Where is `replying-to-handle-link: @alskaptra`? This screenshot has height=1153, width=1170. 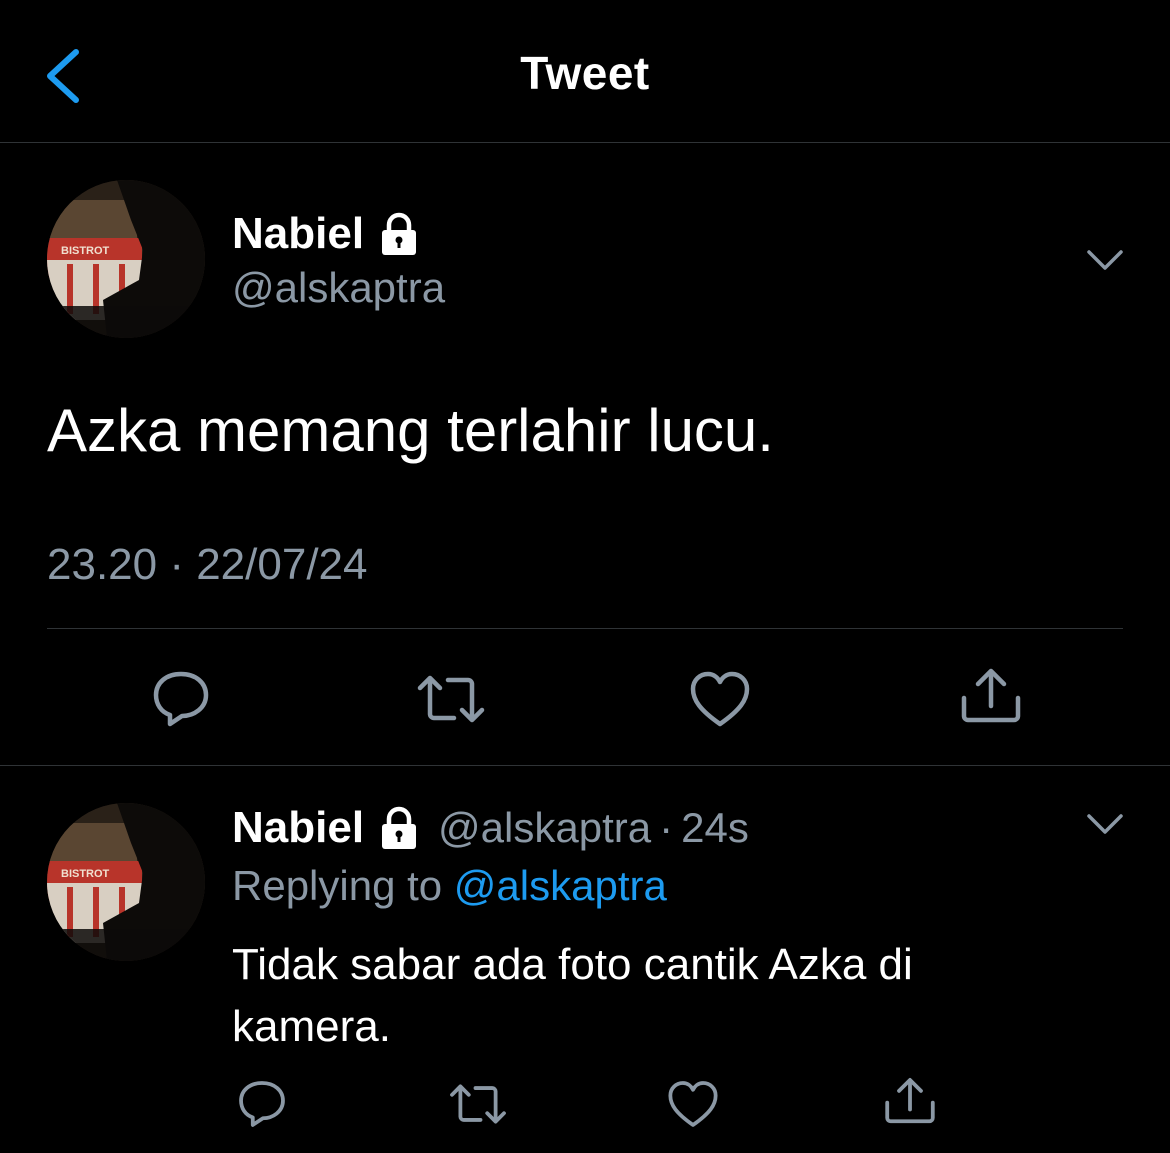 replying-to-handle-link: @alskaptra is located at coordinates (560, 885).